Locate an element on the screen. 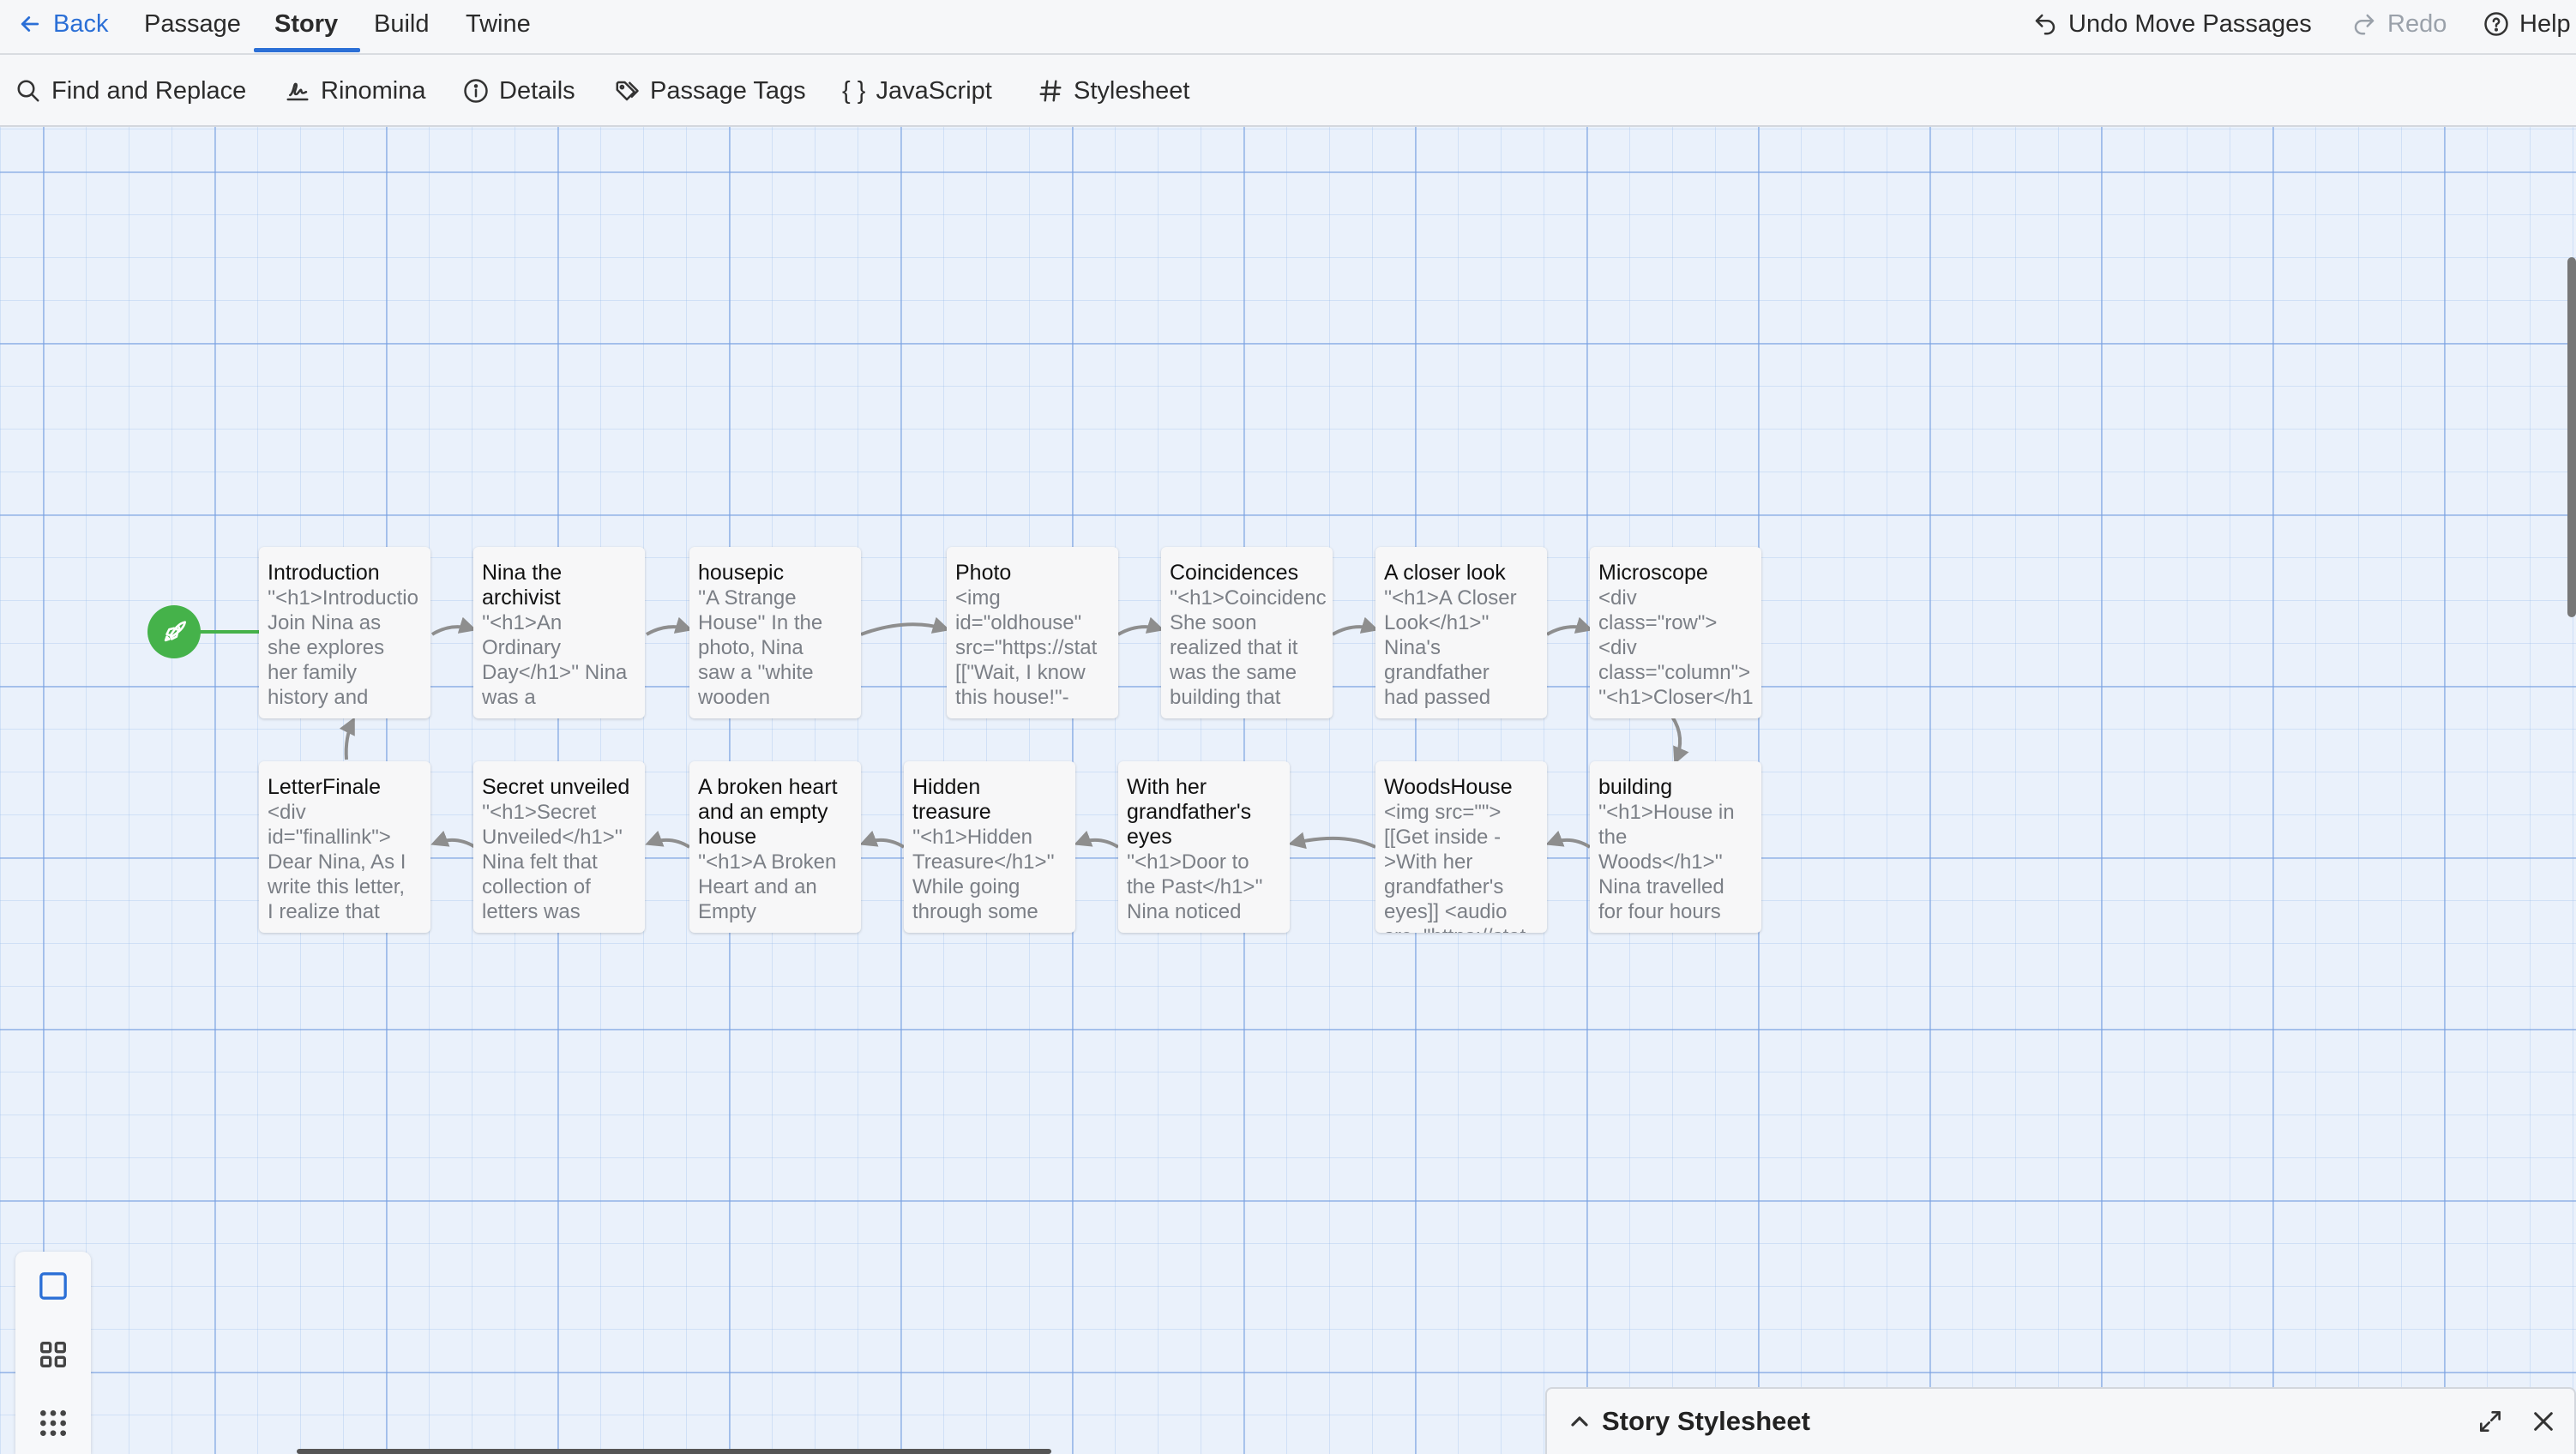 The image size is (2576, 1454). info-icon is located at coordinates (476, 91).